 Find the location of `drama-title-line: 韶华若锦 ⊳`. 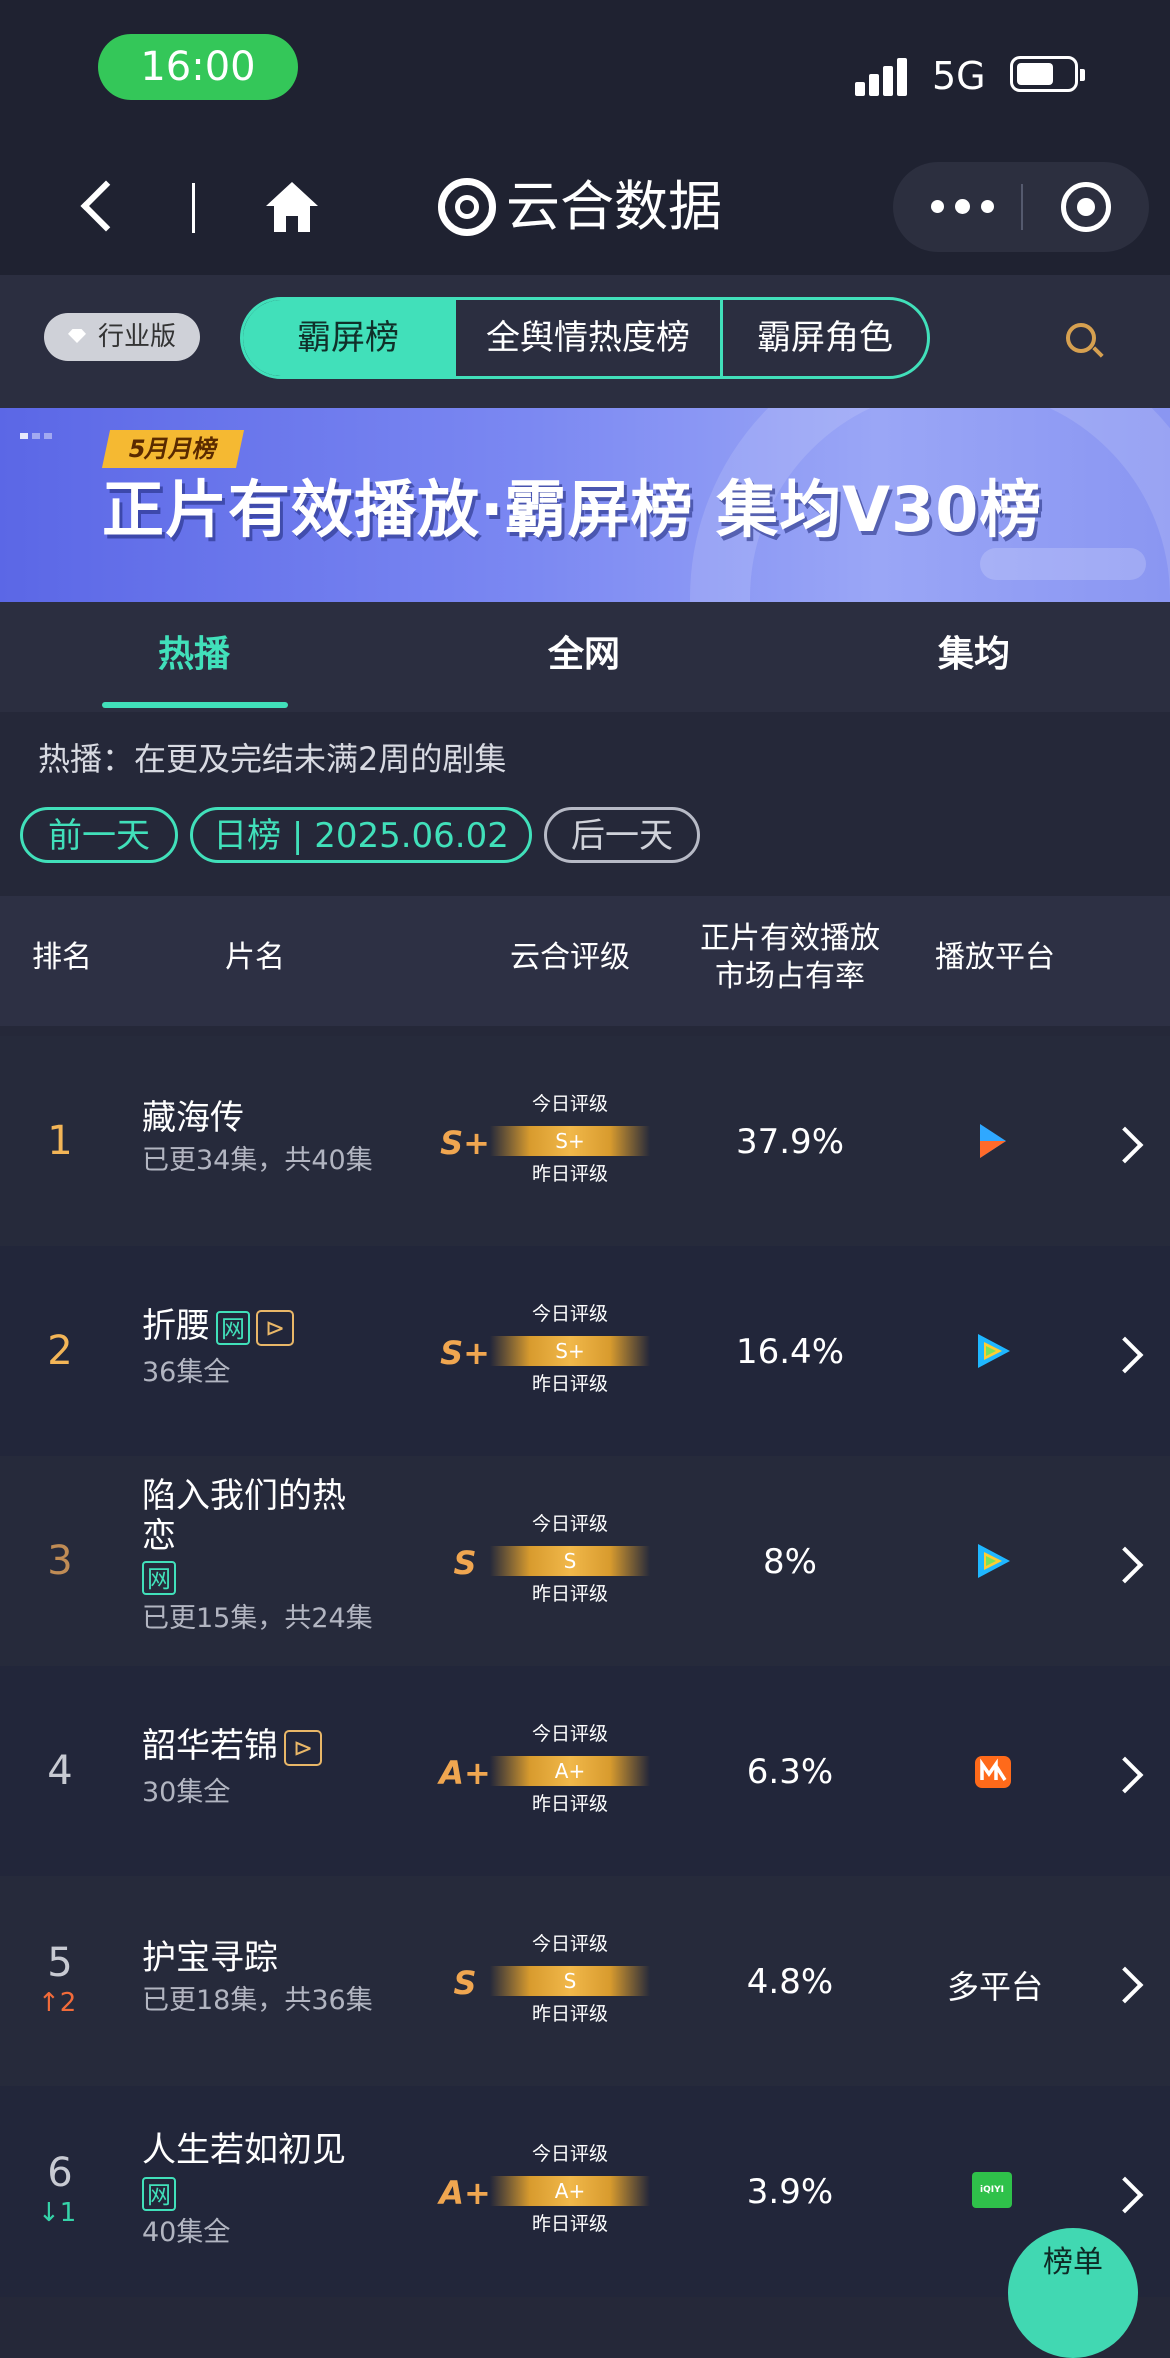

drama-title-line: 韶华若锦 ⊳ is located at coordinates (232, 1746).